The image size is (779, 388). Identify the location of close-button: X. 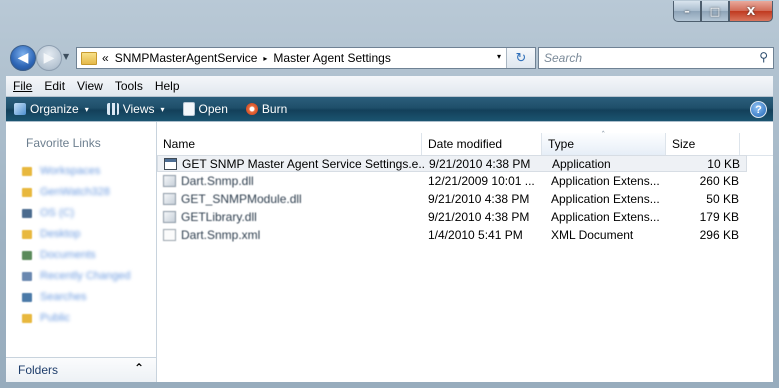
(751, 11).